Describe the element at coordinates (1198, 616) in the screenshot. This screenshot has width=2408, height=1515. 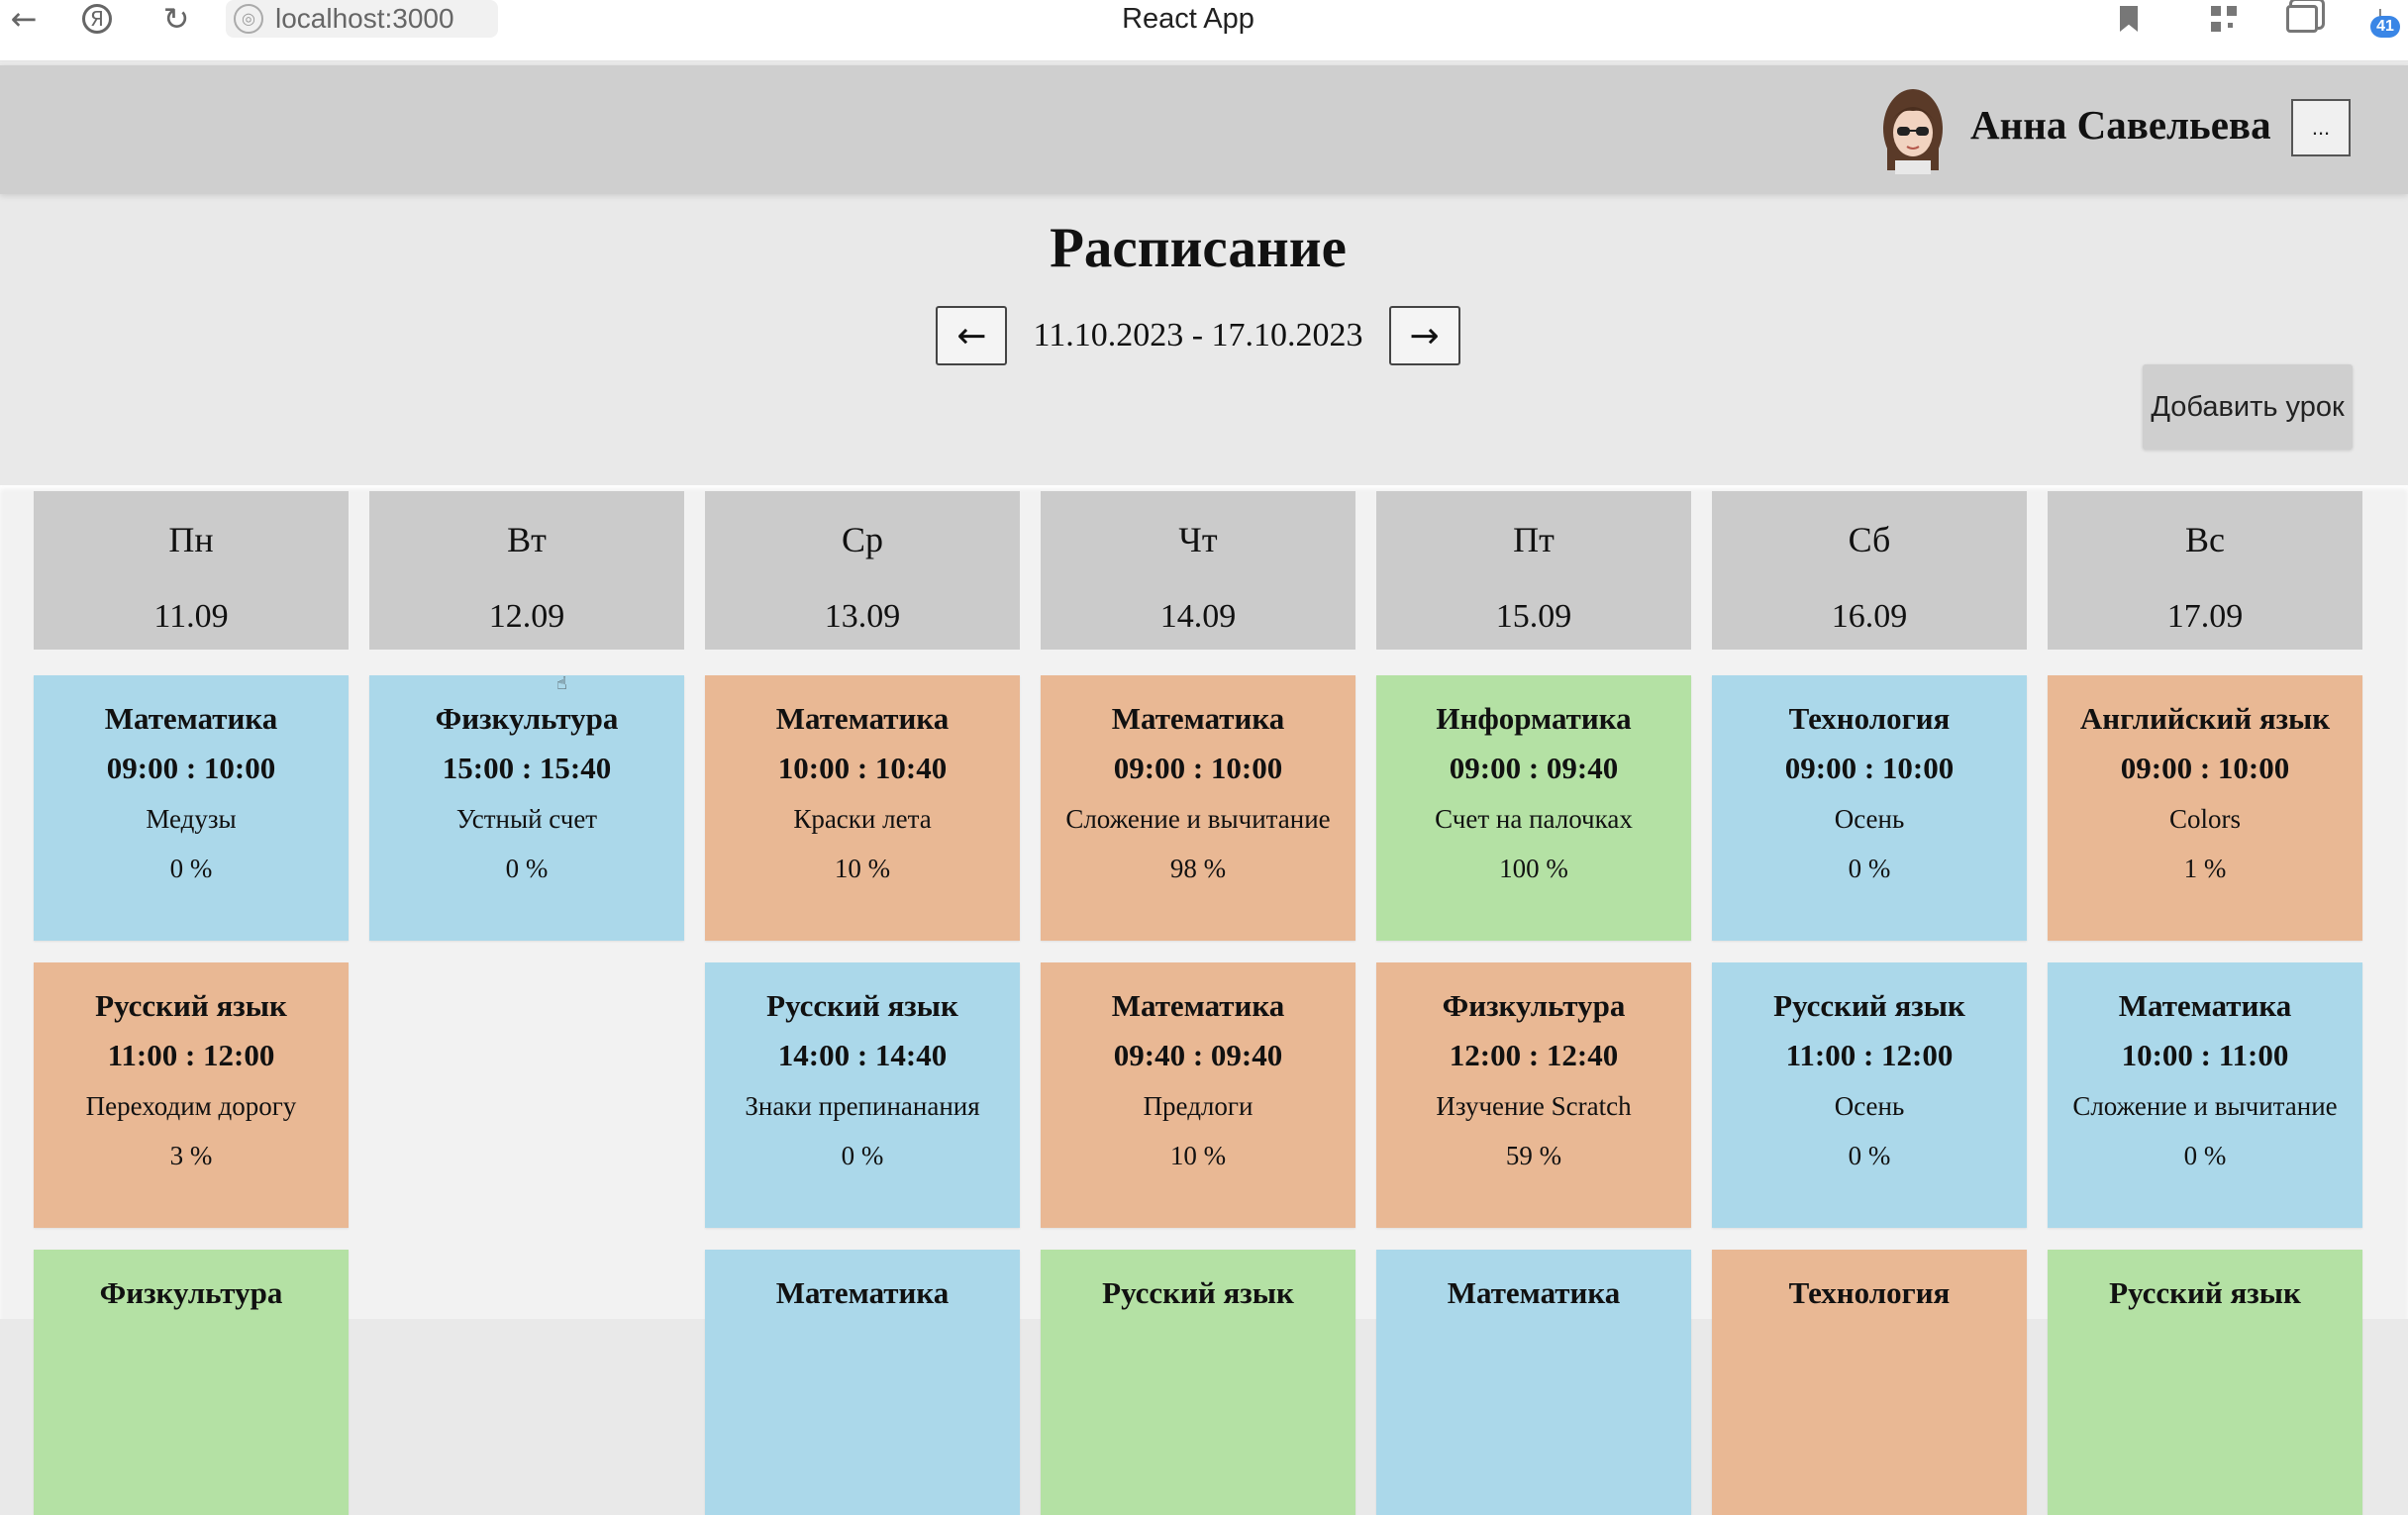
I see `day-date: 14.09` at that location.